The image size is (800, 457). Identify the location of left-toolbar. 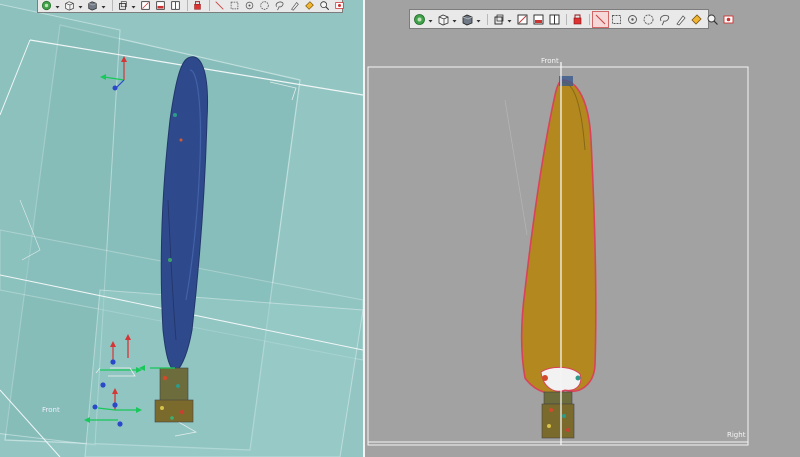
(191, 6).